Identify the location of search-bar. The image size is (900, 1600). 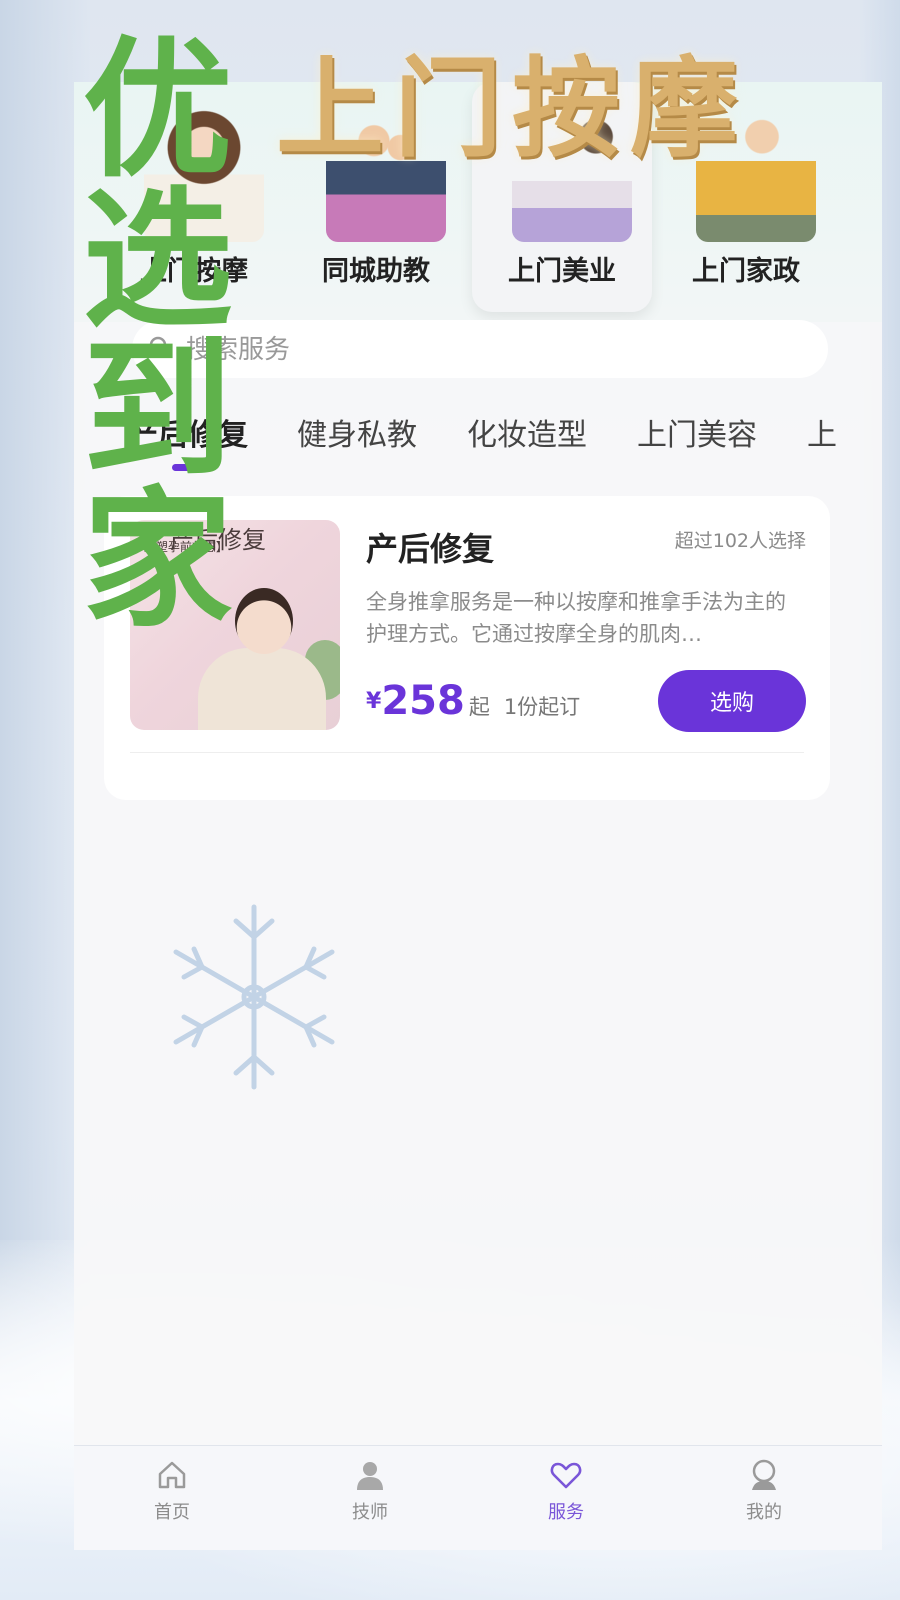
(480, 350).